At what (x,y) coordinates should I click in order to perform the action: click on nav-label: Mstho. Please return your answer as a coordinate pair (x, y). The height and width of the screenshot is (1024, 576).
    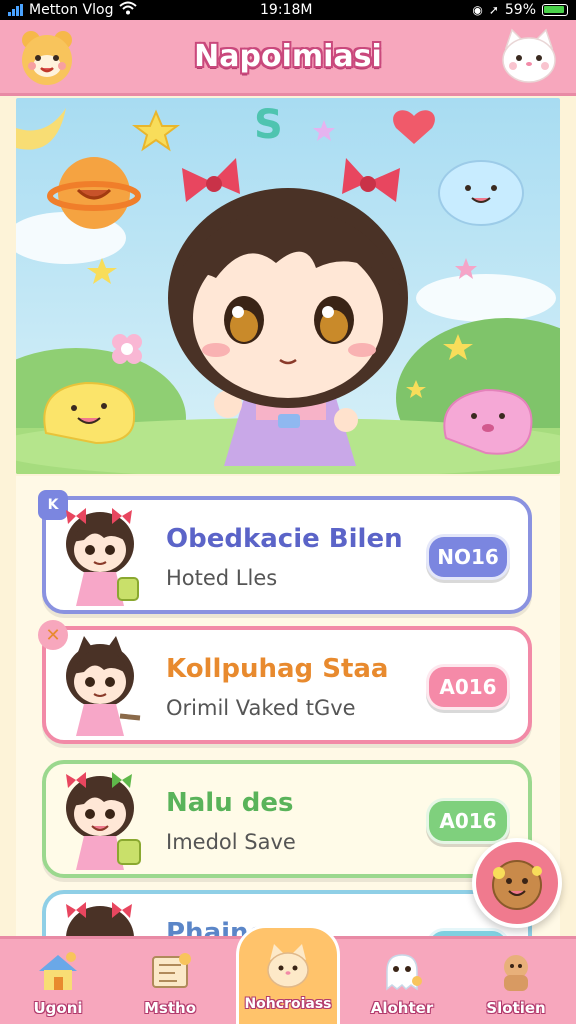
    Looking at the image, I should click on (169, 1008).